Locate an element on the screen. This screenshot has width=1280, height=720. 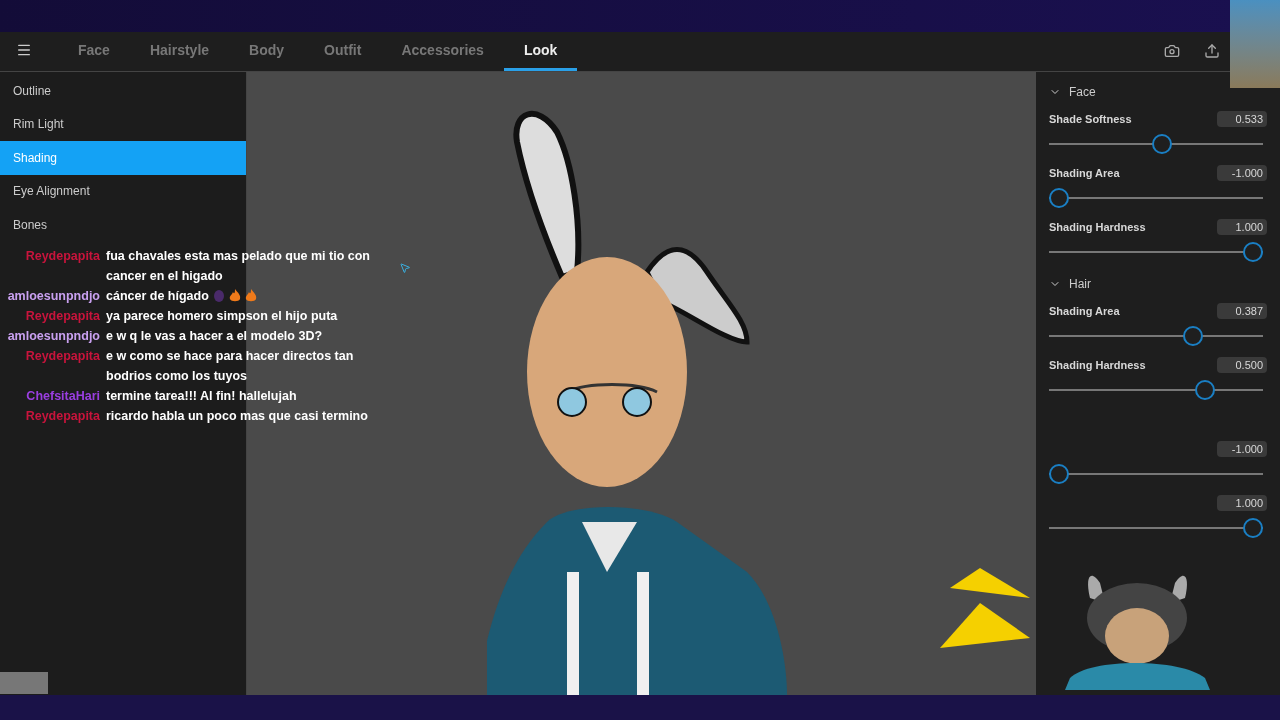
tab: Accessories is located at coordinates (442, 51).